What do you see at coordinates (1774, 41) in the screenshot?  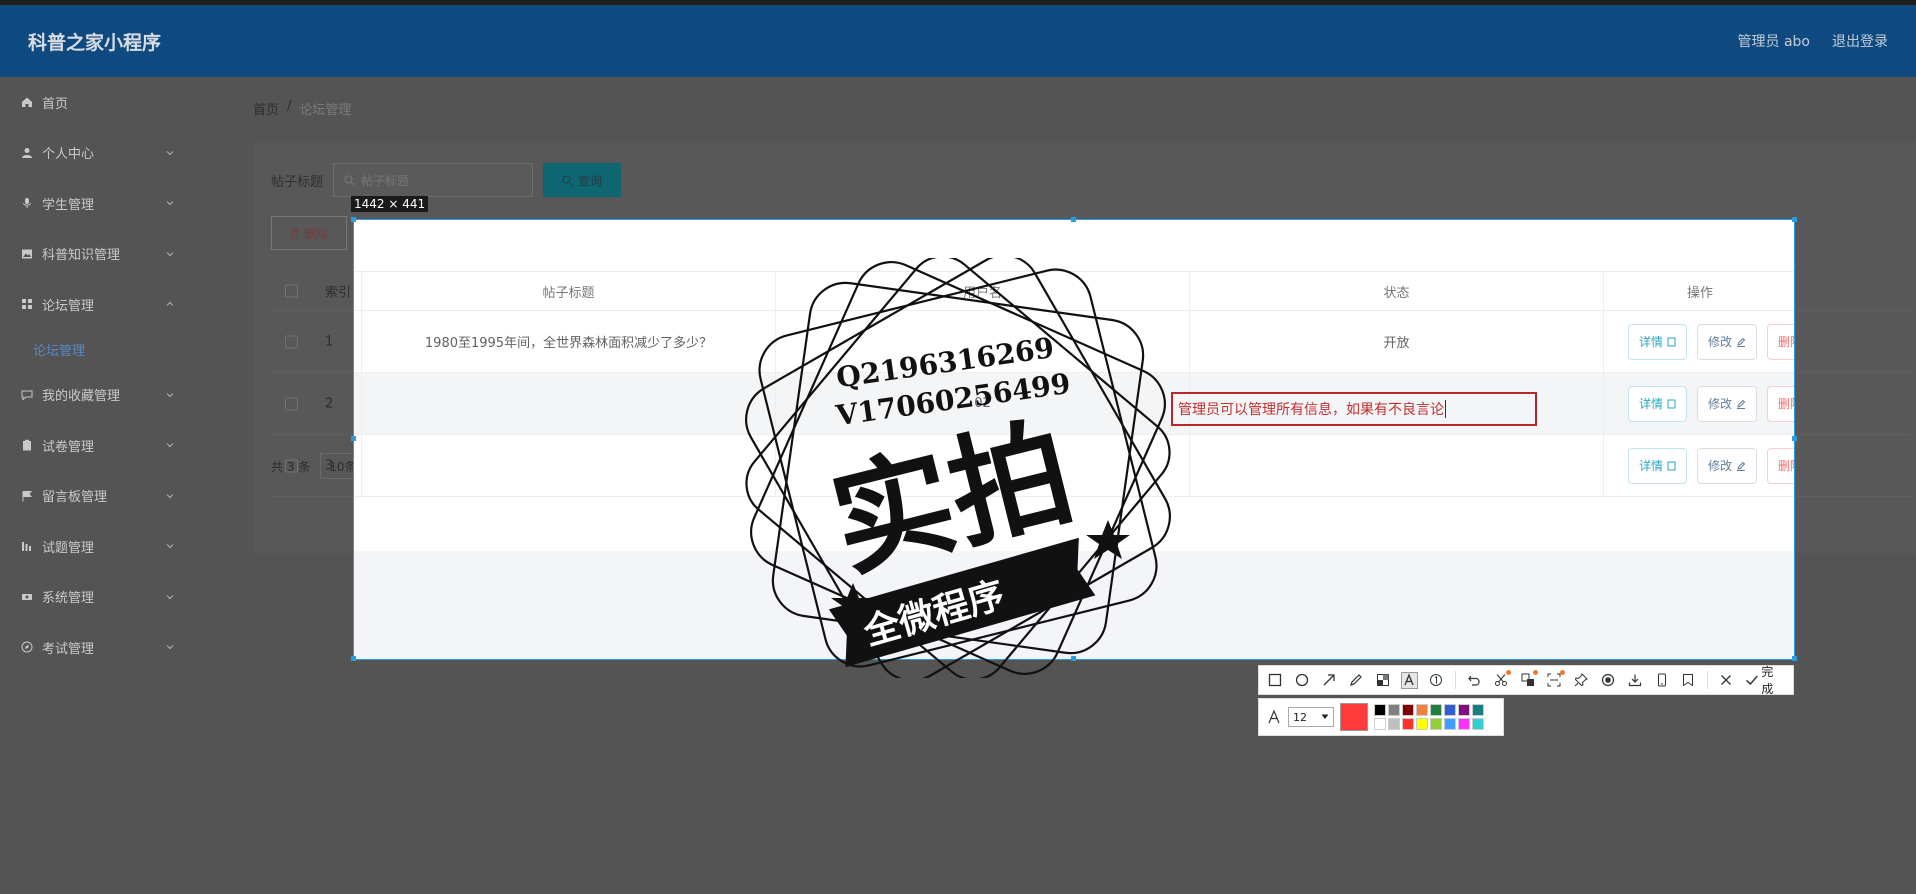 I see `admin-name: 管理员 abo` at bounding box center [1774, 41].